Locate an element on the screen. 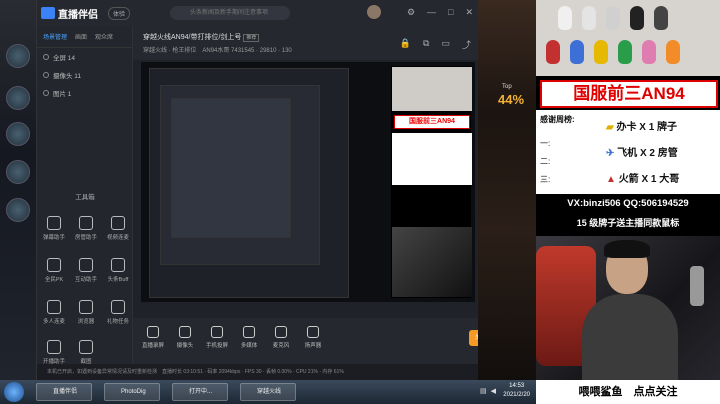 The height and width of the screenshot is (404, 720). tool-interact: 互动助手 is located at coordinates (86, 270).